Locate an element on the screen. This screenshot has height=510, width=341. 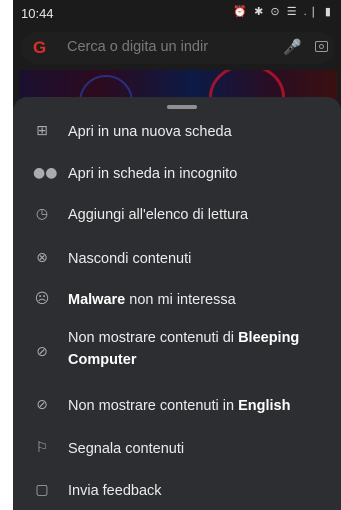
language-name: English is located at coordinates (264, 406).